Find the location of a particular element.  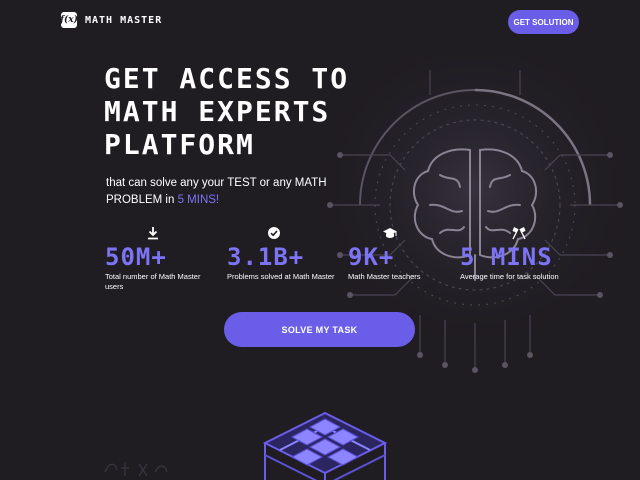

hero-title: GET ACCESS TO MATH EXPERTS PLATFORM is located at coordinates (227, 111).